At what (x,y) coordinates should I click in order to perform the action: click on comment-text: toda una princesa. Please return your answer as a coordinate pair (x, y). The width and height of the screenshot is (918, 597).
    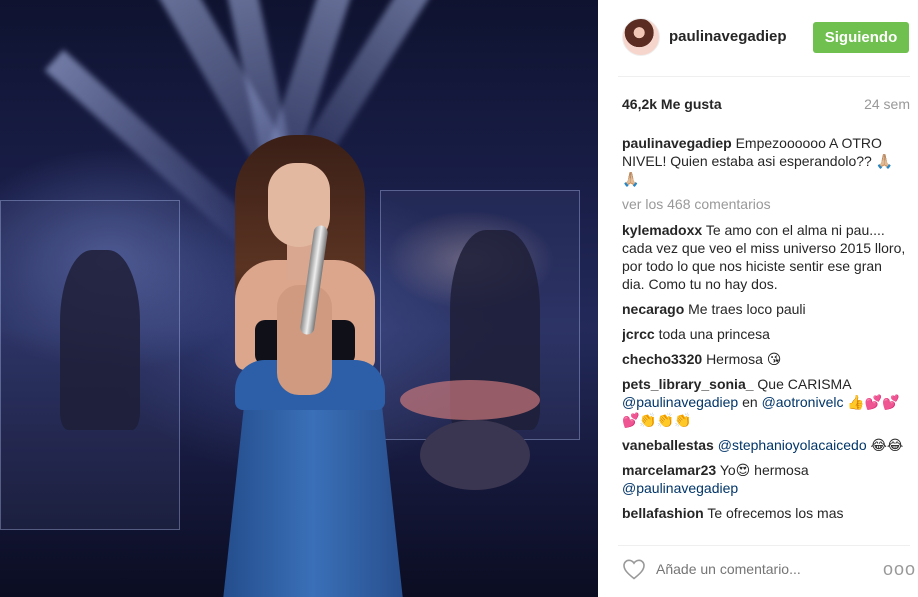
    Looking at the image, I should click on (714, 334).